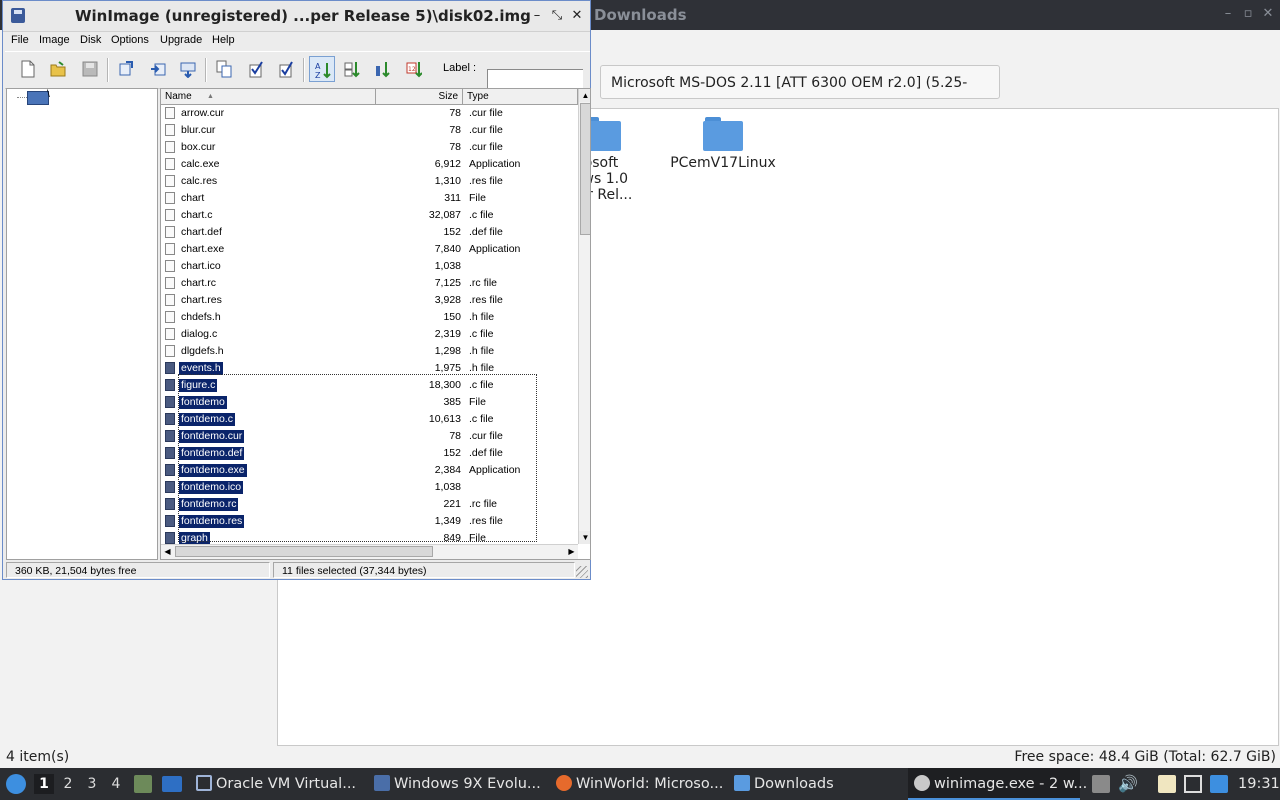 Image resolution: width=1280 pixels, height=800 pixels. What do you see at coordinates (322, 69) in the screenshot?
I see `sort-by-name-icon: AZ` at bounding box center [322, 69].